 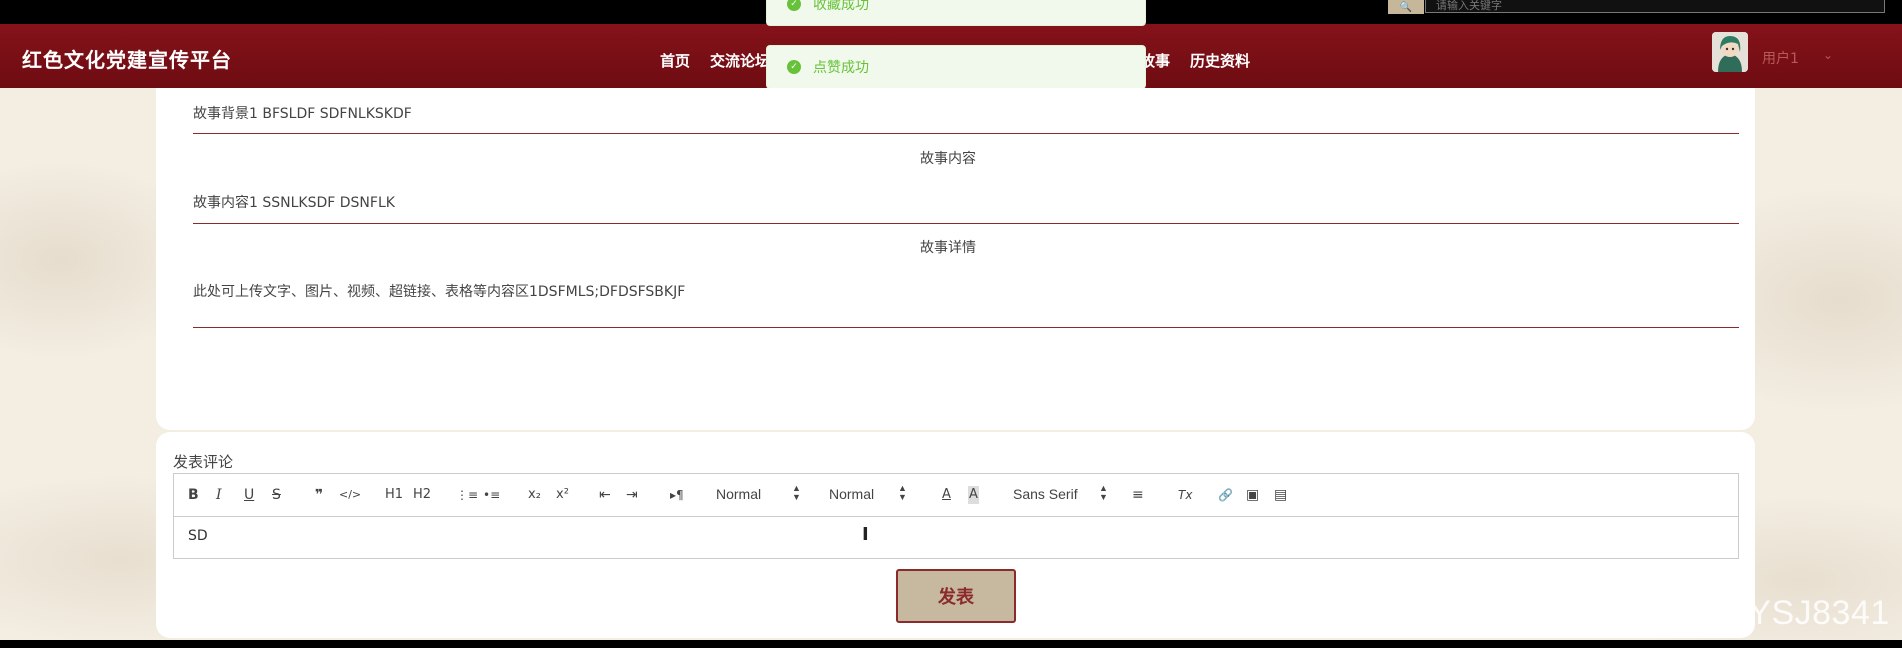 I want to click on story-content-title: 故事内容, so click(x=948, y=159).